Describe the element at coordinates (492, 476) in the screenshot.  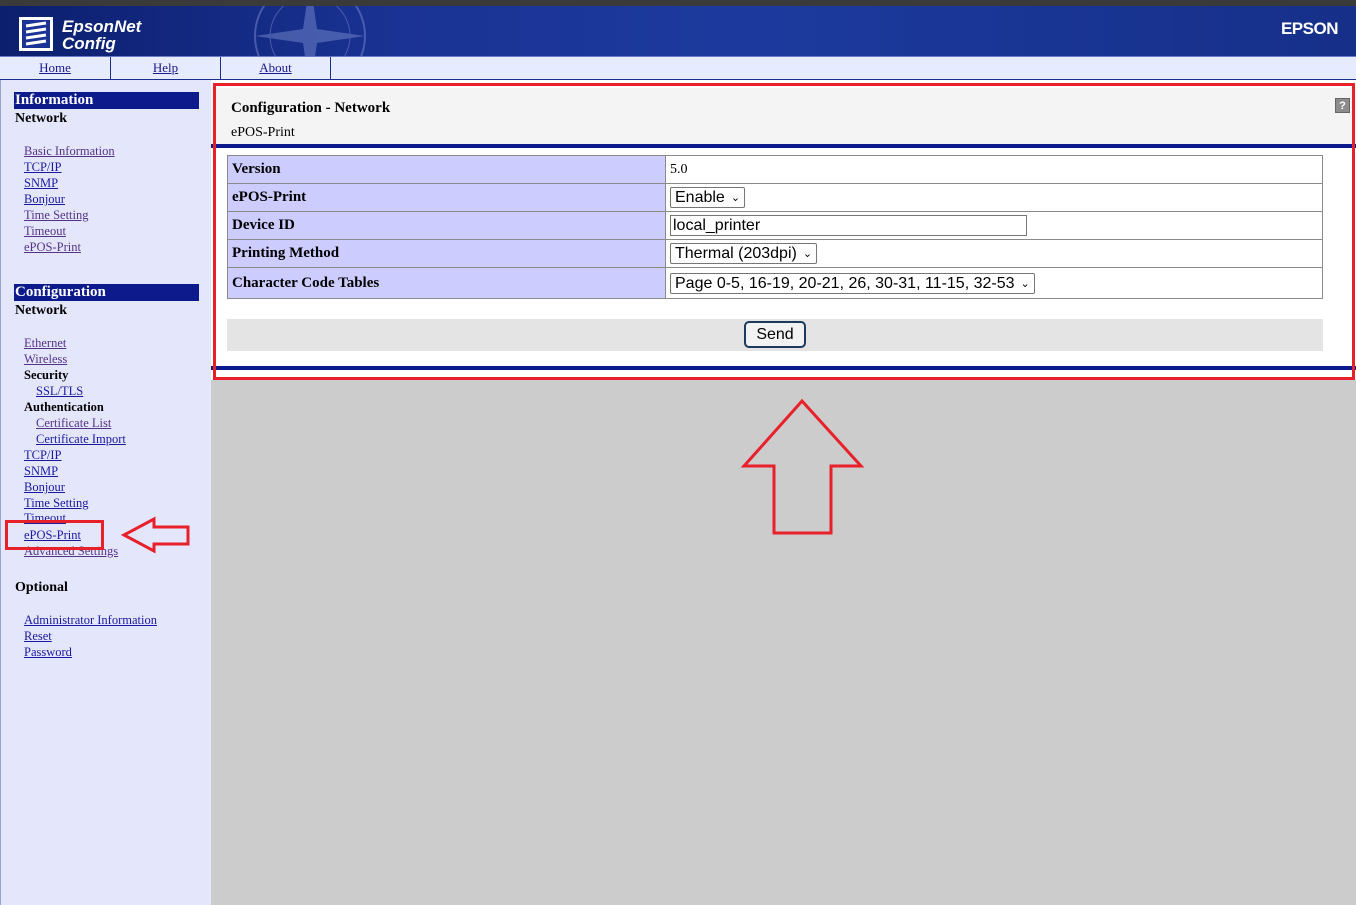
I see `annotation-arrows` at that location.